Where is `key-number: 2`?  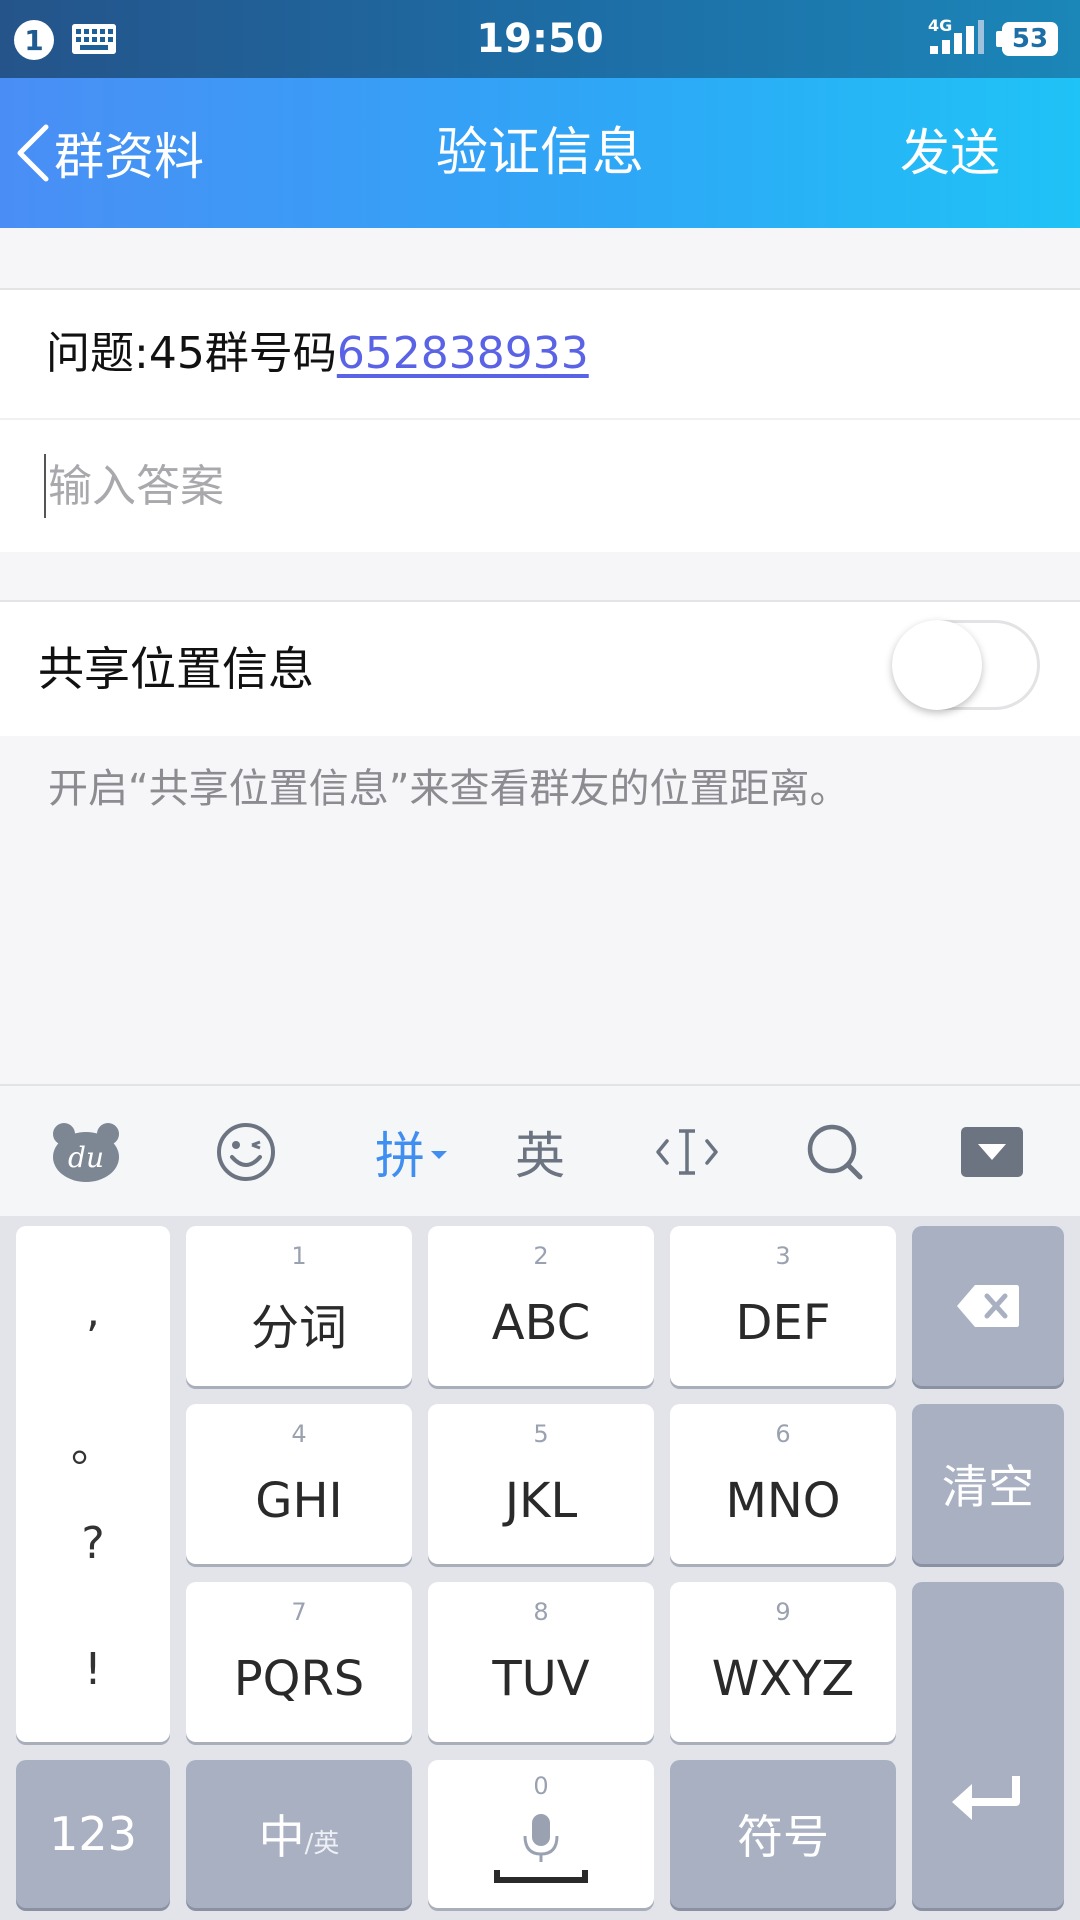
key-number: 2 is located at coordinates (541, 1256).